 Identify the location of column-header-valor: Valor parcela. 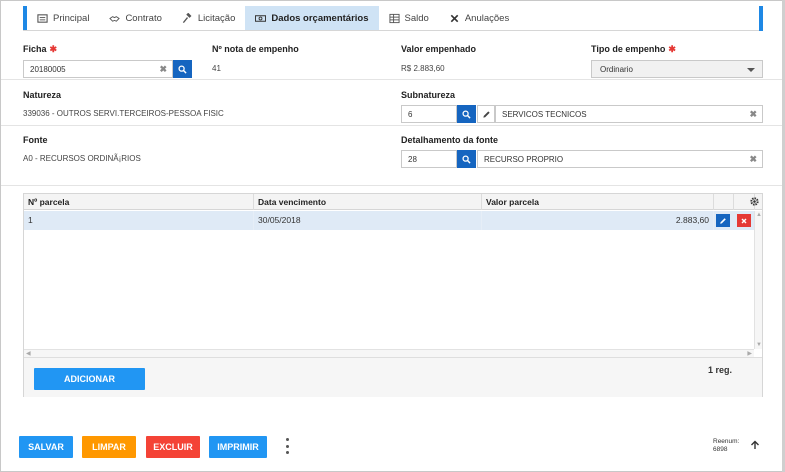
(598, 202).